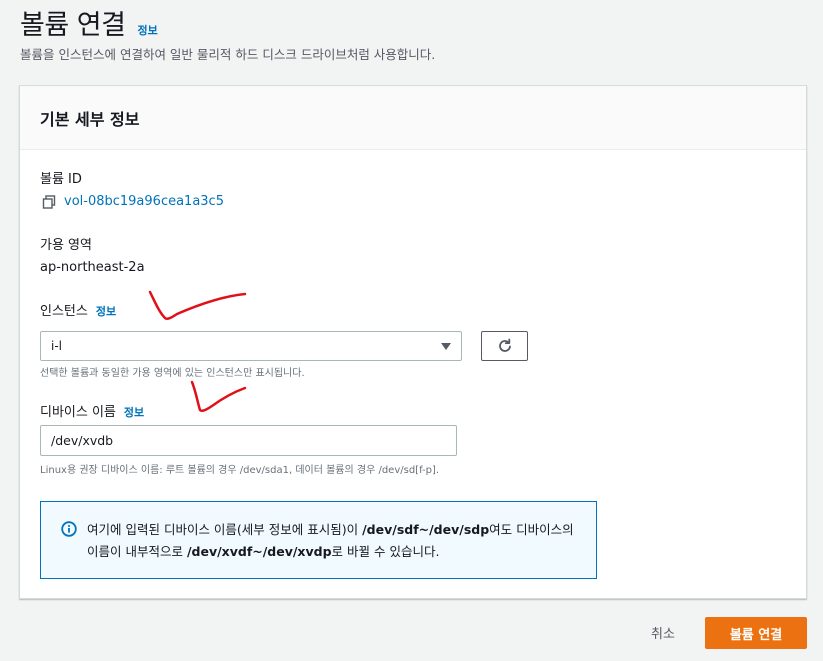 The image size is (823, 661). Describe the element at coordinates (144, 201) in the screenshot. I see `volume-id-value: vol-08bc19a96cea1a3c5` at that location.